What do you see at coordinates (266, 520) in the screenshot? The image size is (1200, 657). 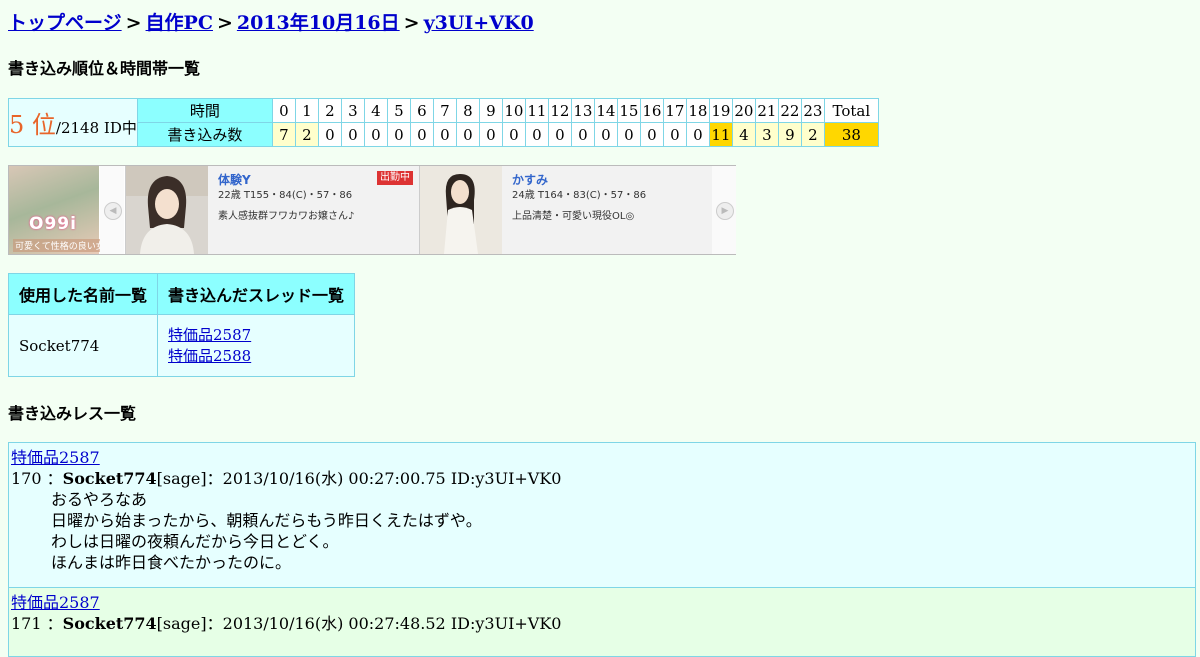 I see `post-line: 日曜から始まったから、朝頼んだらもう昨日くえたはずや。` at bounding box center [266, 520].